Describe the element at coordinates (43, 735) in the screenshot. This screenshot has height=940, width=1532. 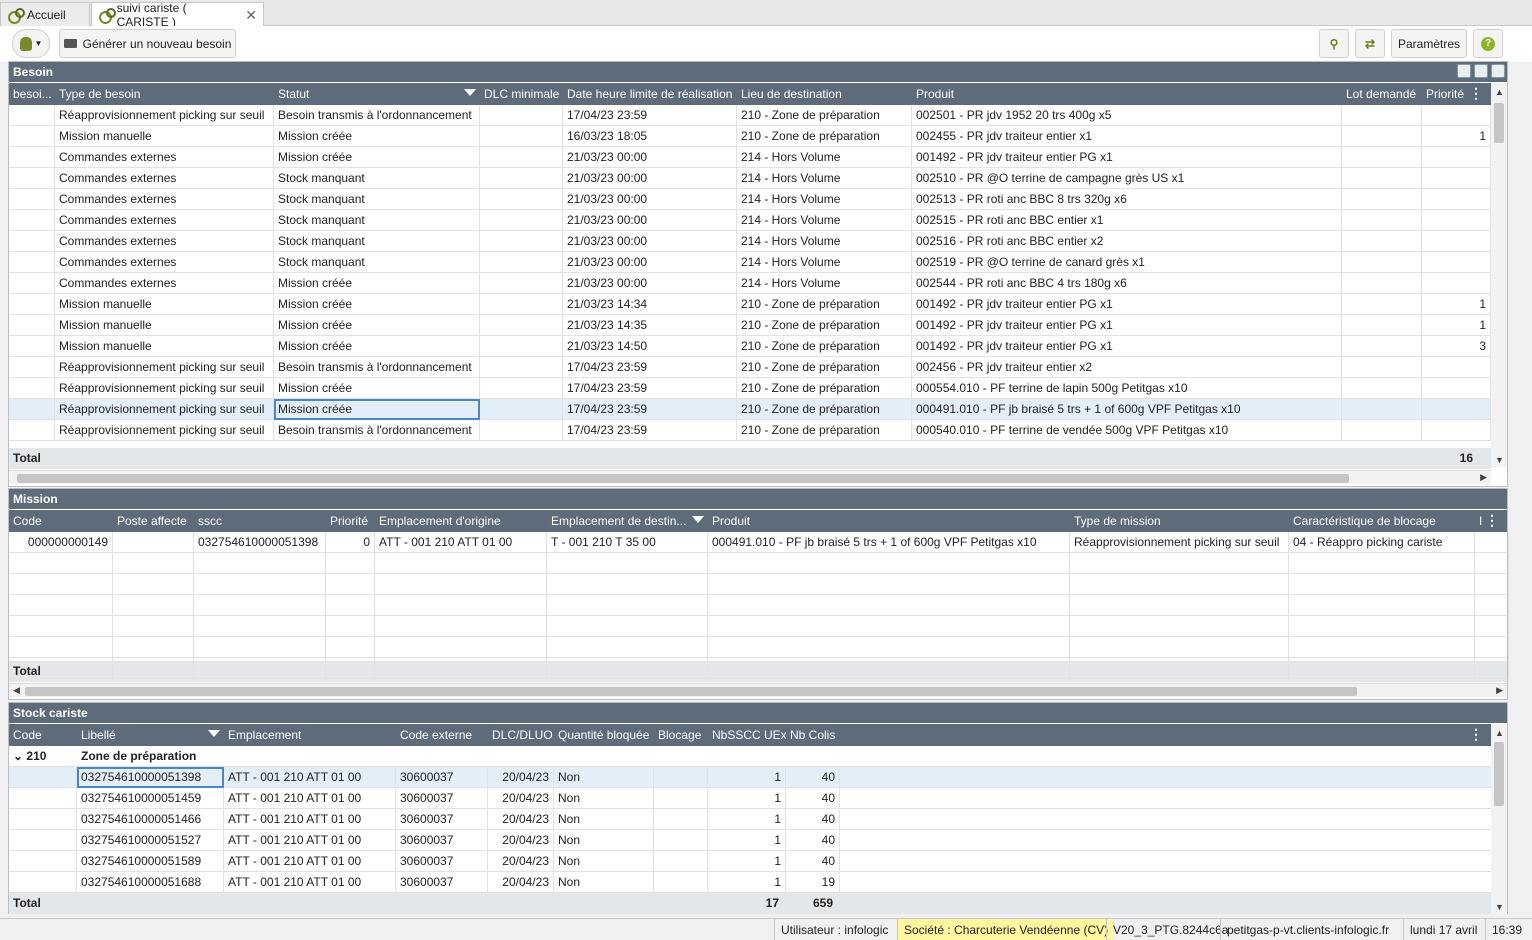
I see `stock-col-header: Code` at that location.